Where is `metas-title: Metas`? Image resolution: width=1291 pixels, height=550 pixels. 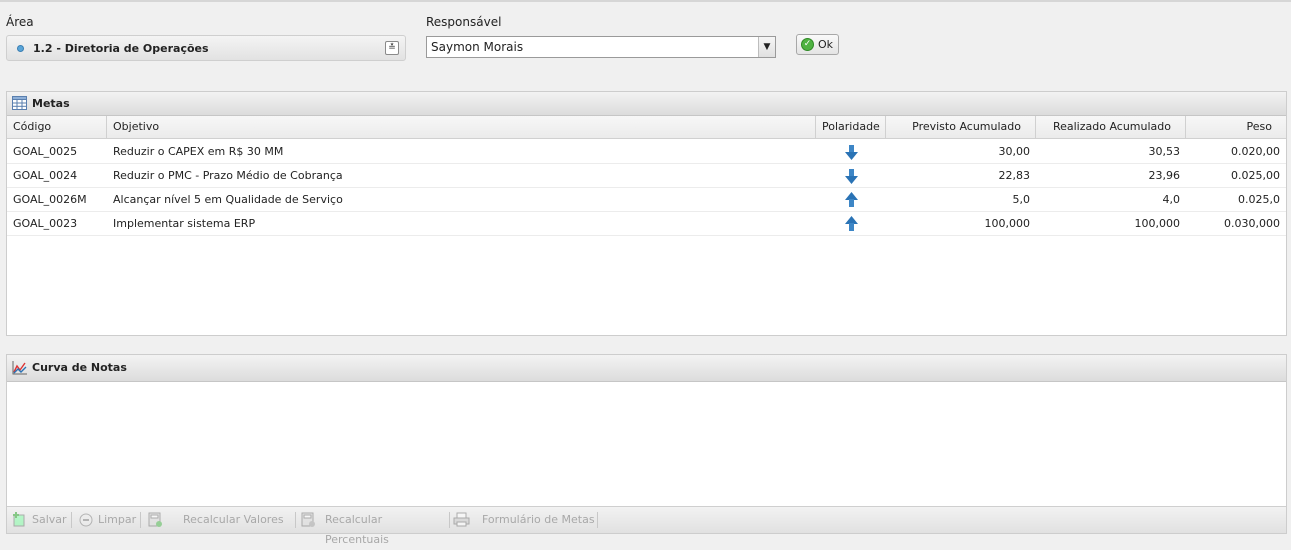
metas-title: Metas is located at coordinates (51, 103).